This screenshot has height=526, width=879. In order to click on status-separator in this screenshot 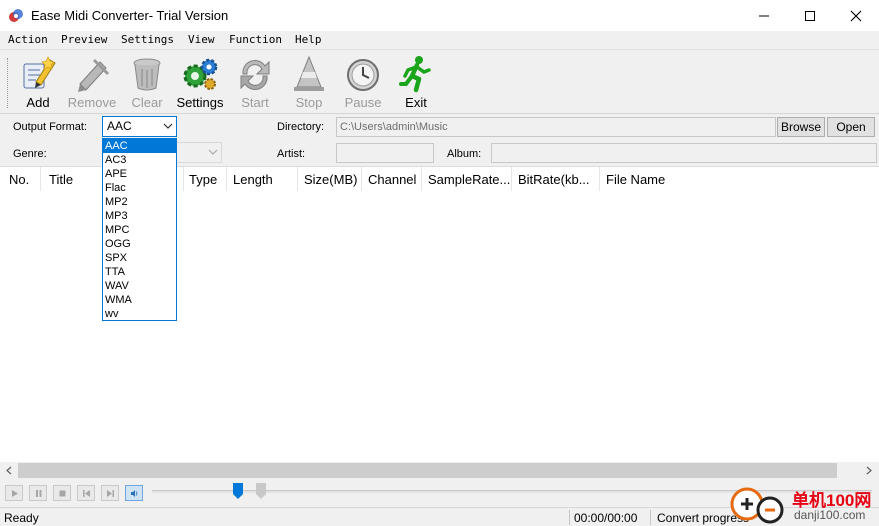, I will do `click(650, 517)`.